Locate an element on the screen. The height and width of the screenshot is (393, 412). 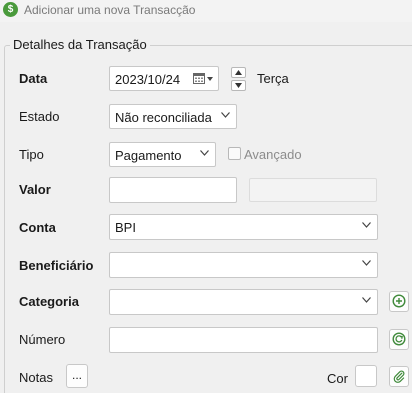
type-label: Tipo is located at coordinates (31, 154).